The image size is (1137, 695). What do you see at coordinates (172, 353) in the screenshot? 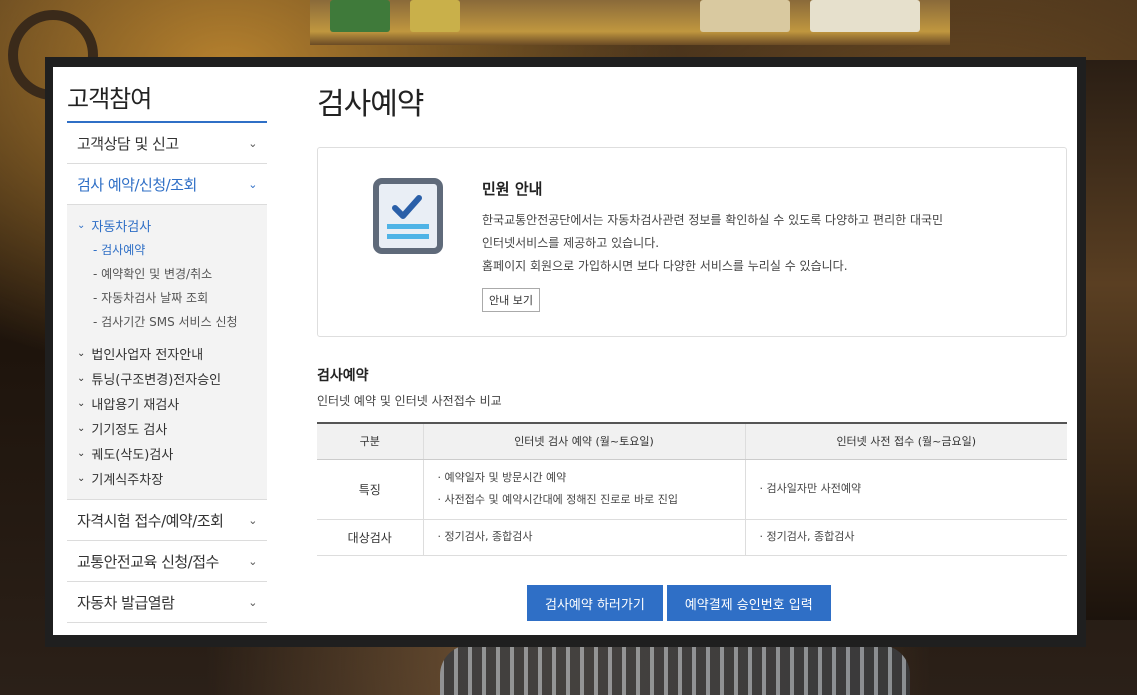
I see `submenu-group-corporate: ⌄ 법인사업자 전자안내` at bounding box center [172, 353].